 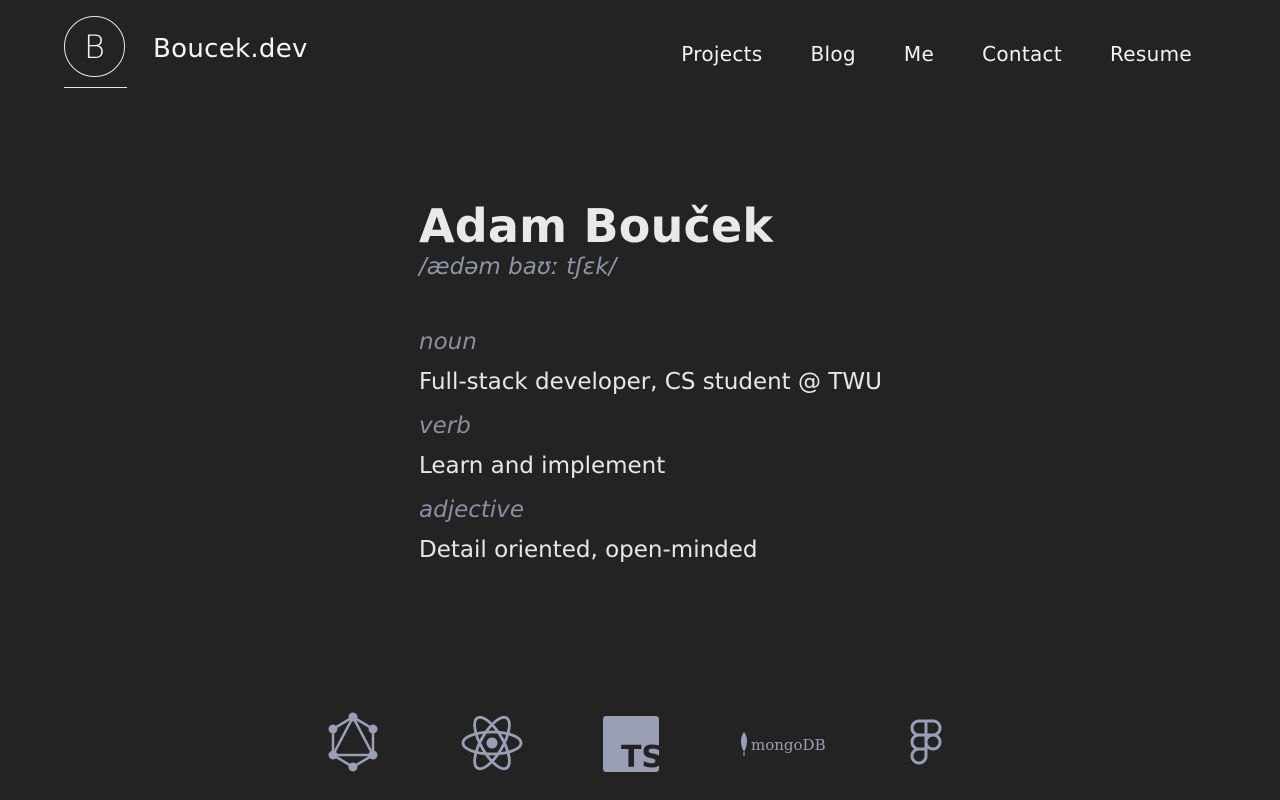 I want to click on nav-blog: Blog, so click(x=832, y=54).